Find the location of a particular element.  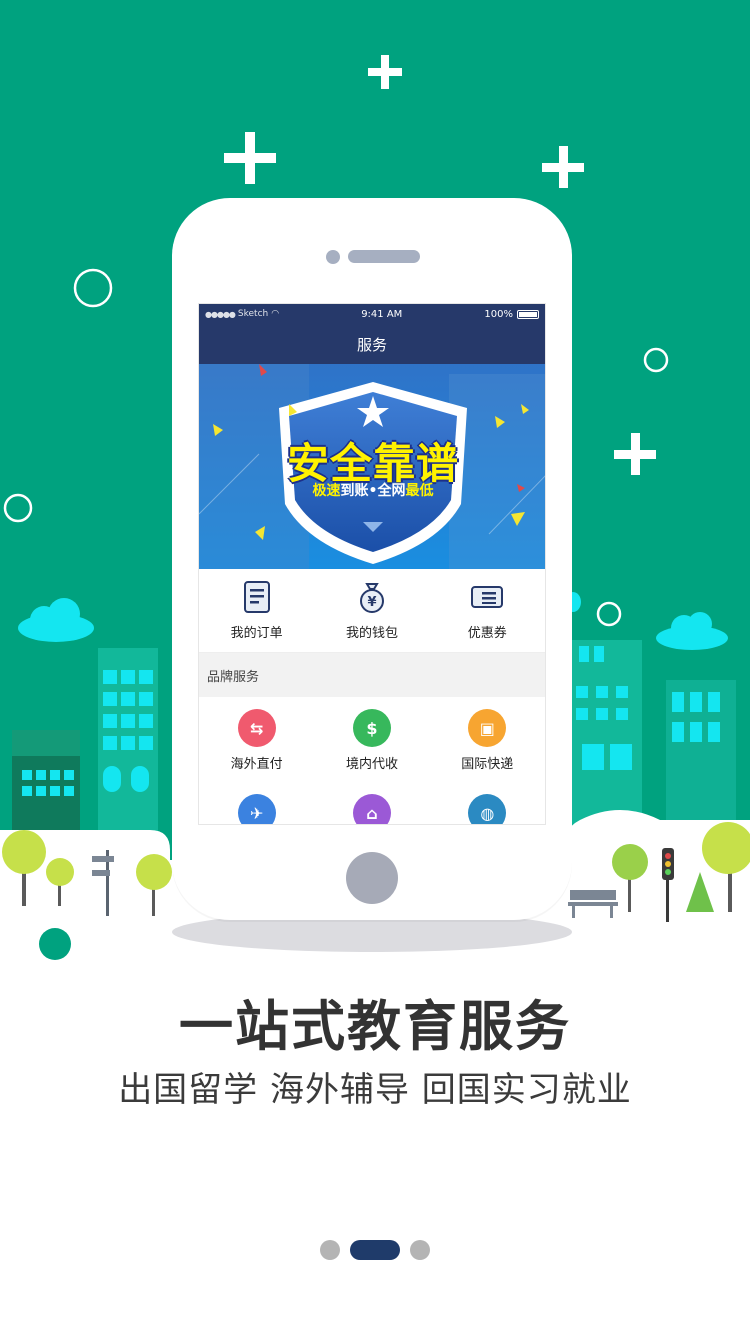

green-dot is located at coordinates (55, 944).